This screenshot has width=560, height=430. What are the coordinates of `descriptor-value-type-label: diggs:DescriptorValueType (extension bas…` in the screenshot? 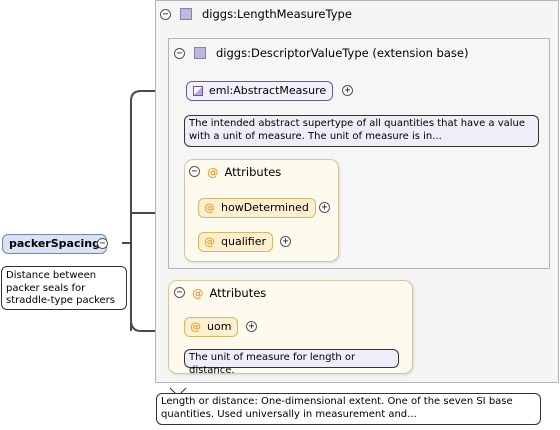 It's located at (342, 53).